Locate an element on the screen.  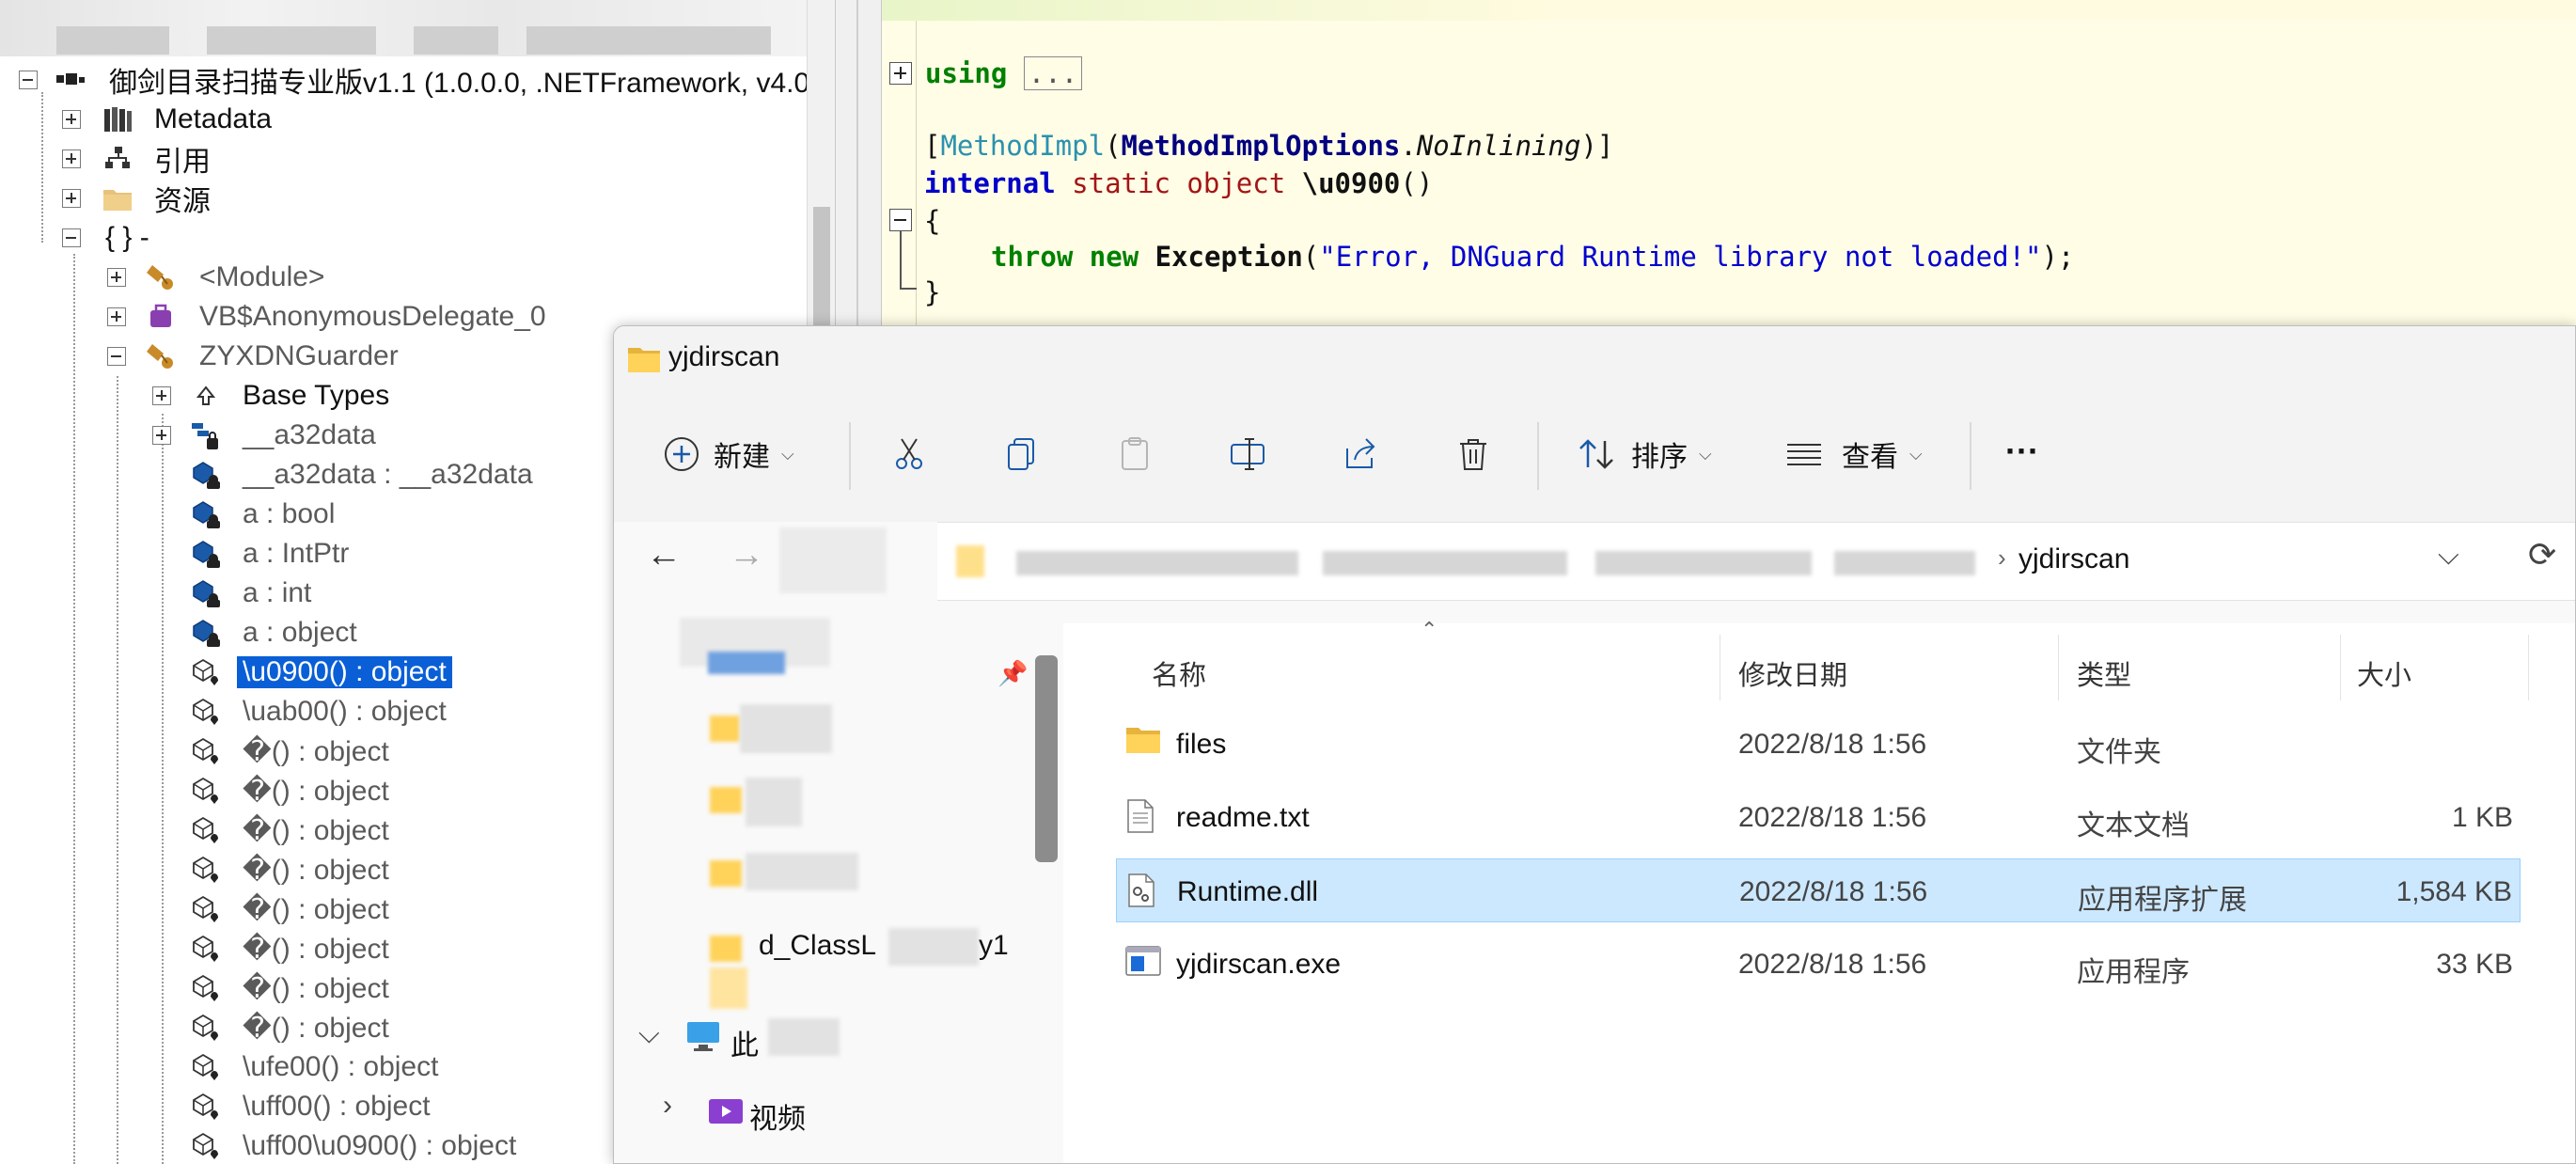
pin-icon: 📌 is located at coordinates (1013, 673).